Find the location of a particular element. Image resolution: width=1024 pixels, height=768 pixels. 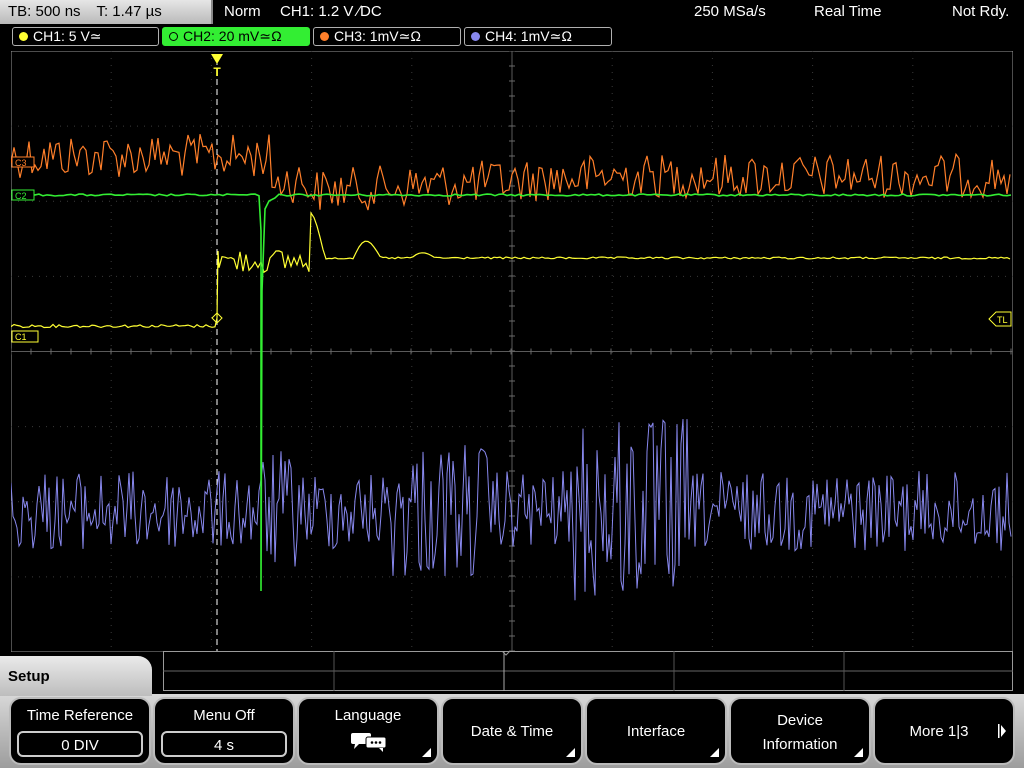

ch1-marker-label: C1 is located at coordinates (21, 337).